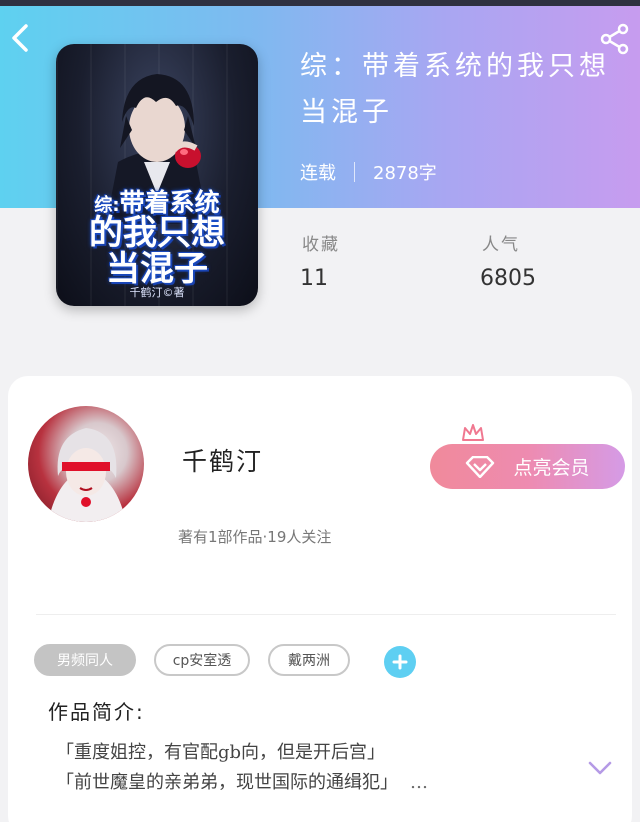 The image size is (640, 822). What do you see at coordinates (87, 475) in the screenshot?
I see `avatar-illustration` at bounding box center [87, 475].